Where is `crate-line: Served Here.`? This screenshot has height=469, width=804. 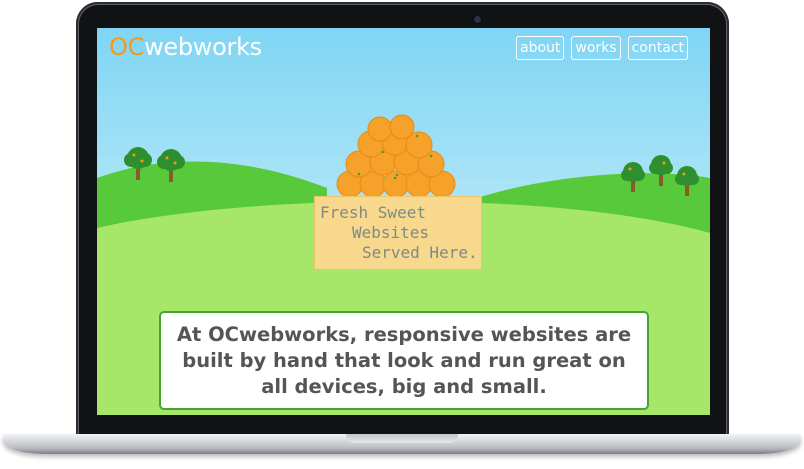
crate-line: Served Here. is located at coordinates (420, 252).